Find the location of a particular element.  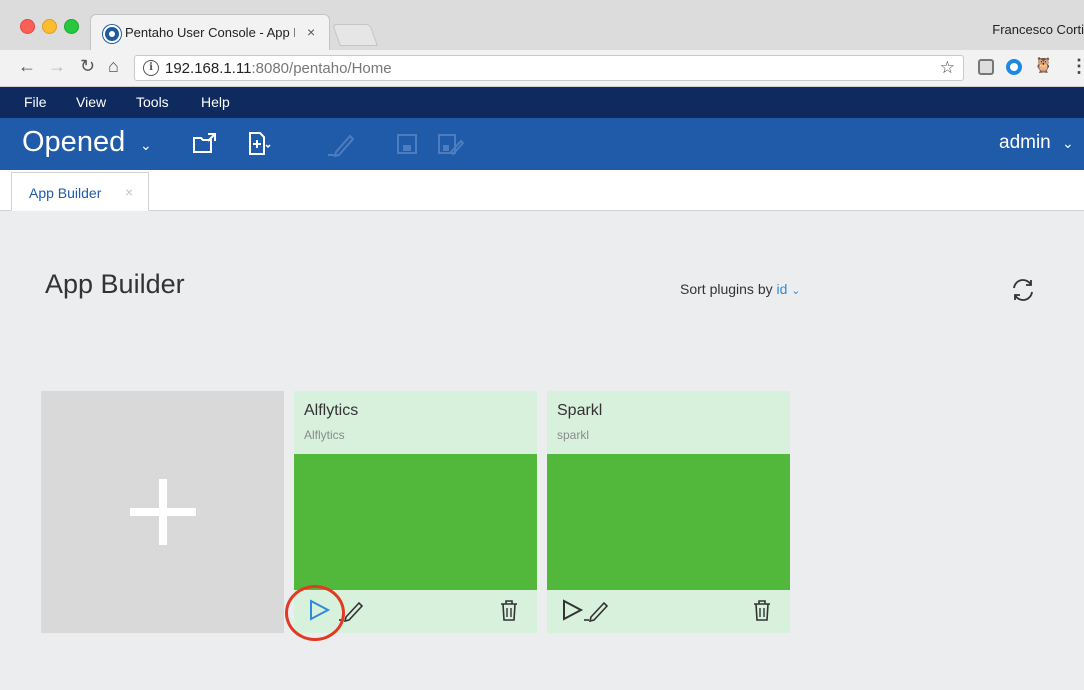

app-menubar: File View Tools Help is located at coordinates (542, 102).